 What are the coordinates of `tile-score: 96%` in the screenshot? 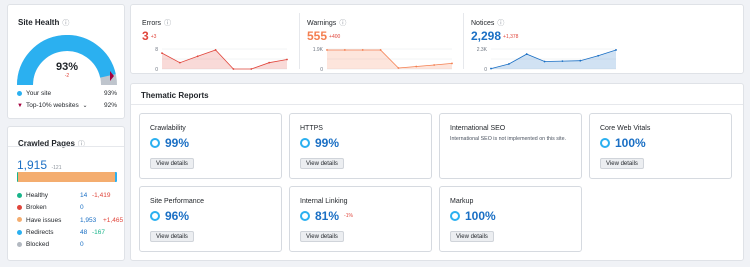 It's located at (169, 216).